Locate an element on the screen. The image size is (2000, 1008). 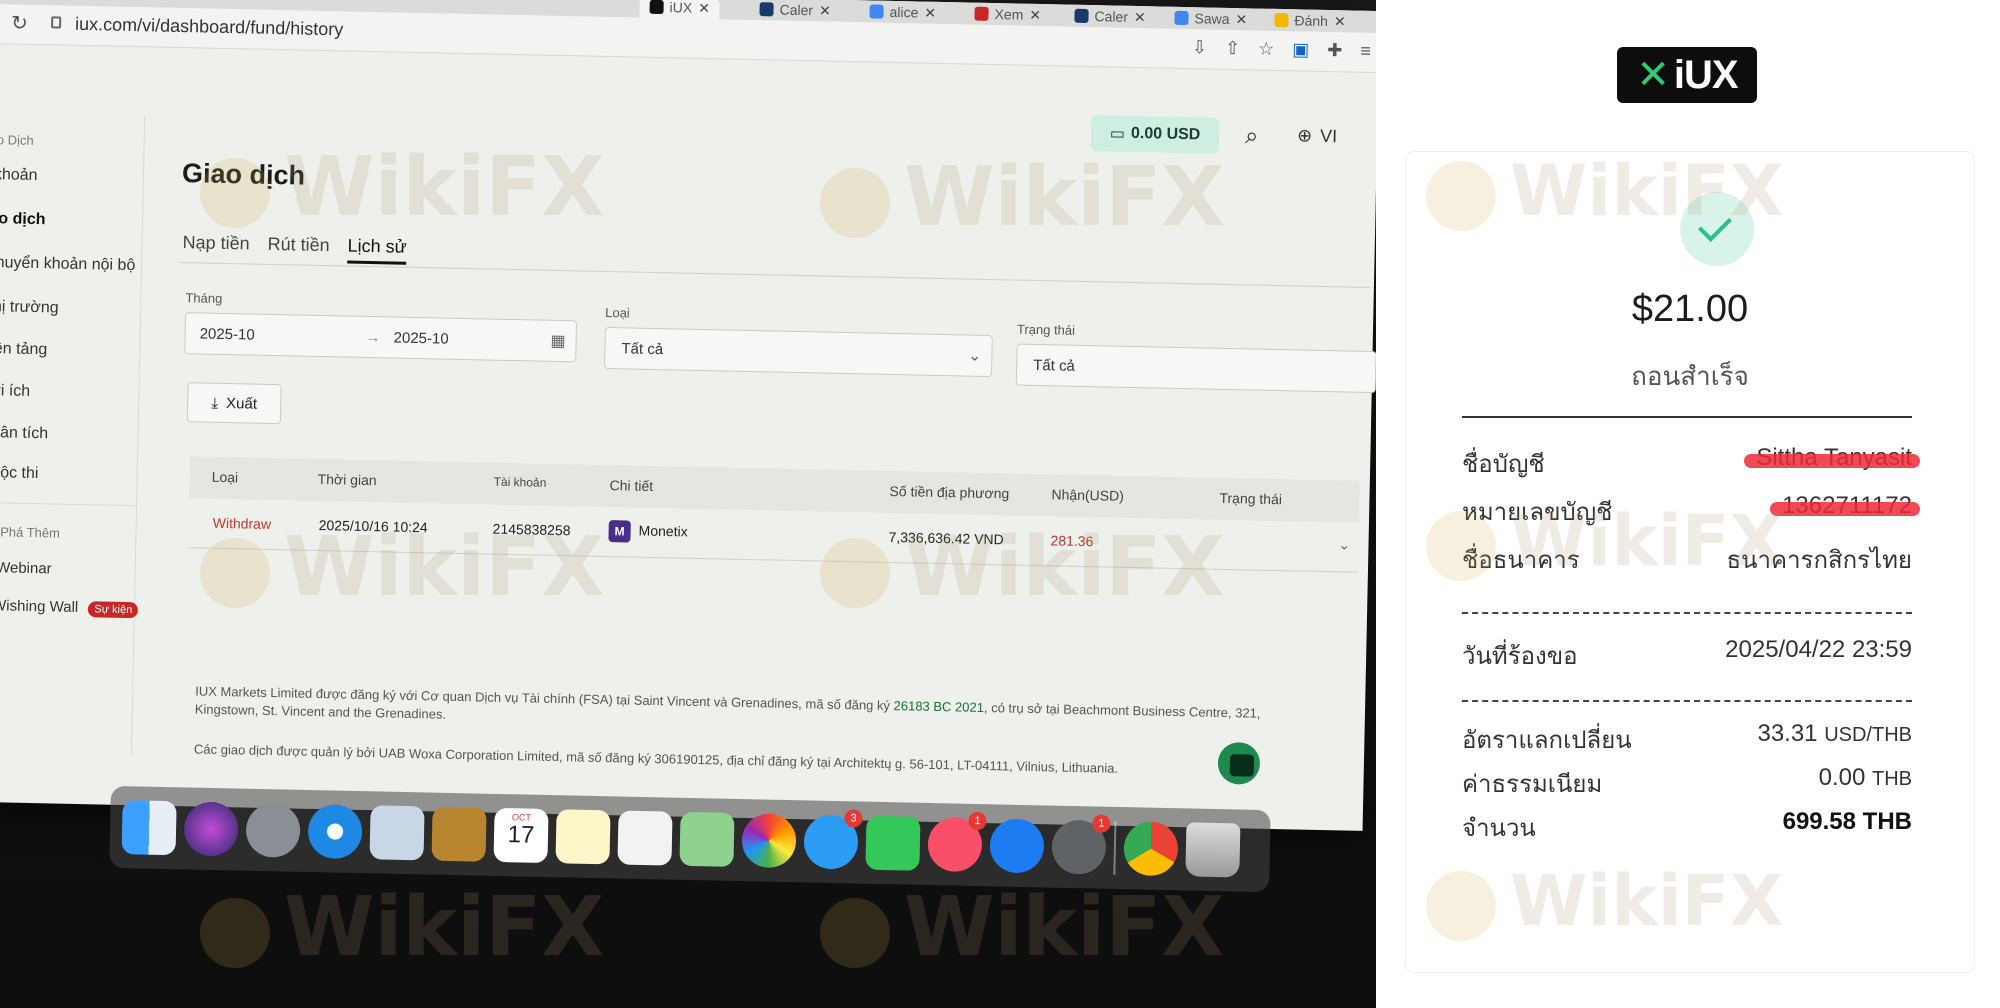
menu-icon: ≡ is located at coordinates (1365, 51).